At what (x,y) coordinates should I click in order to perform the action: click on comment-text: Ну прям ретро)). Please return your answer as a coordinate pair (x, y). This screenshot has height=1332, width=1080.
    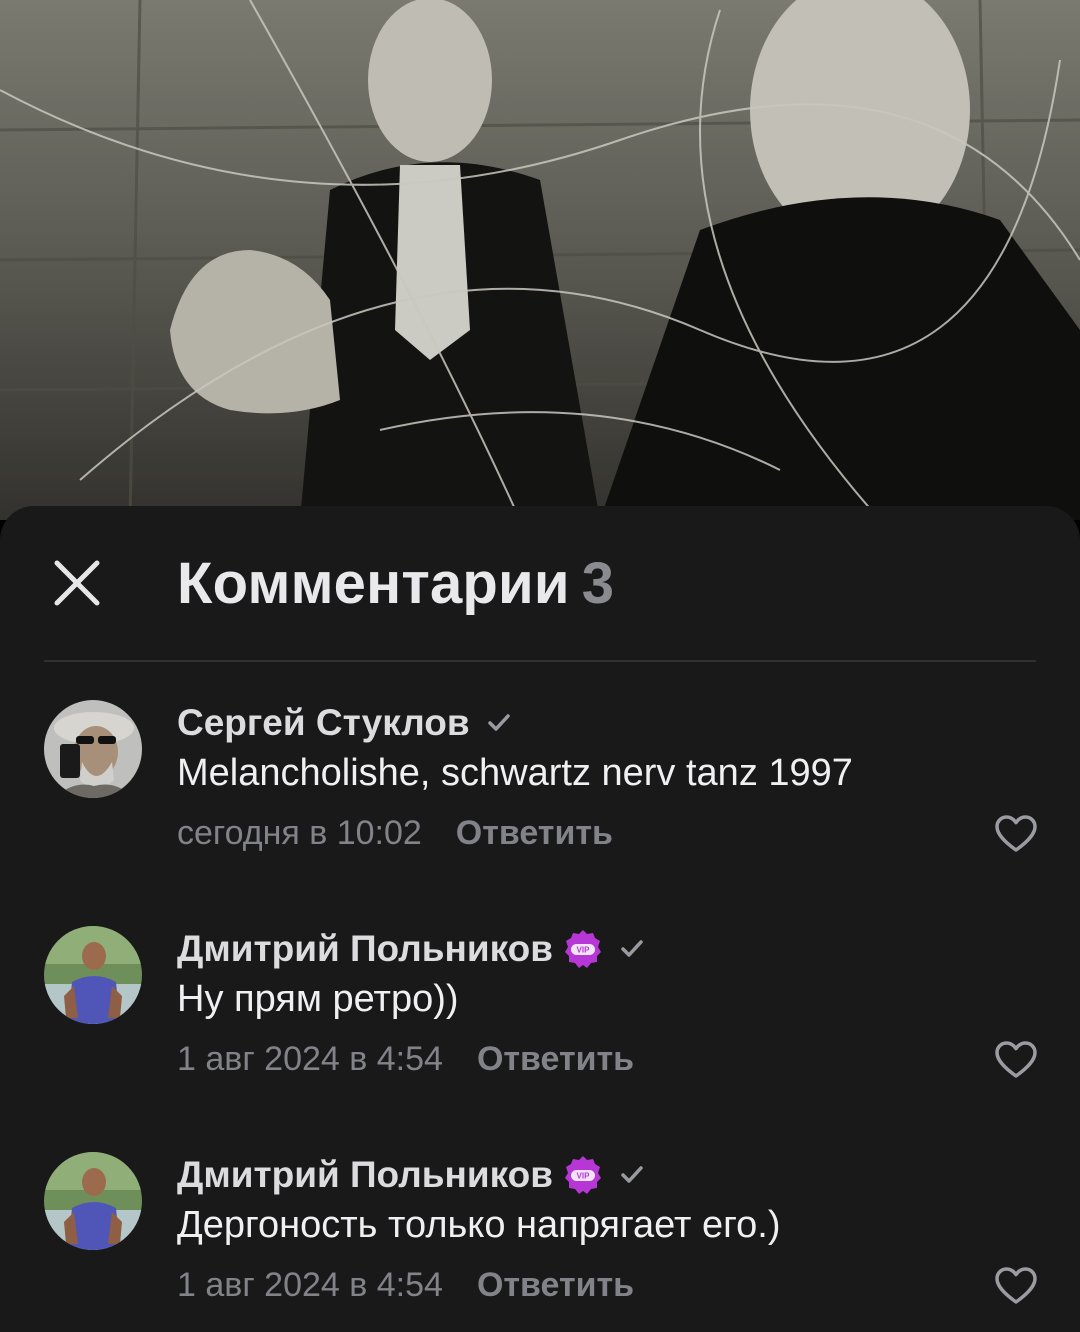
    Looking at the image, I should click on (318, 999).